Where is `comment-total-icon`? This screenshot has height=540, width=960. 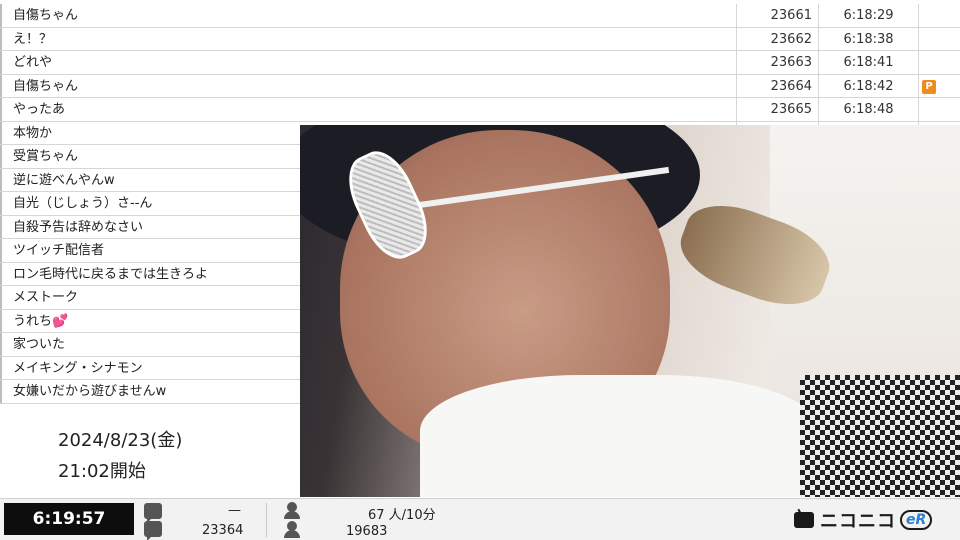 comment-total-icon is located at coordinates (153, 530).